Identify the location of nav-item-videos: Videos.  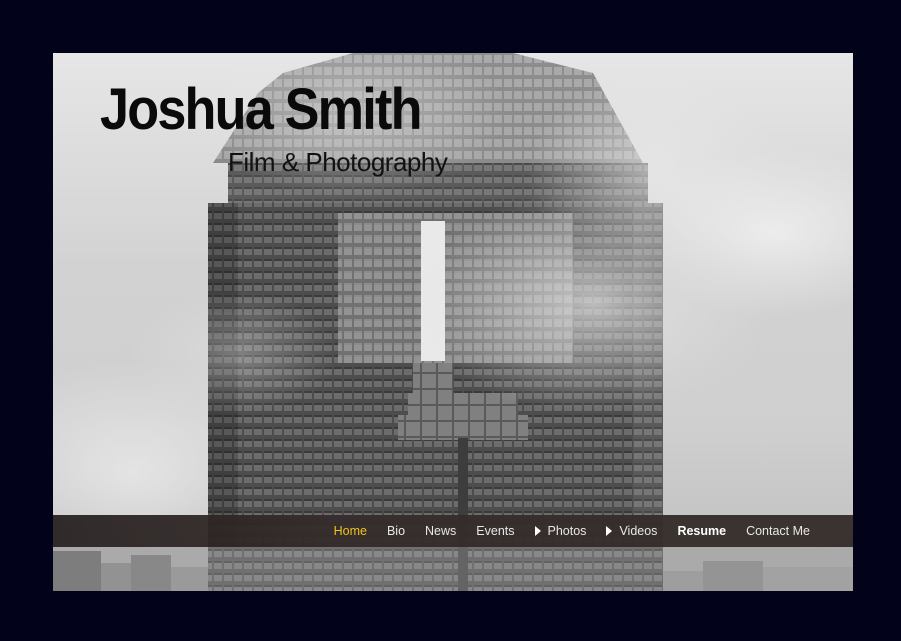
(631, 531).